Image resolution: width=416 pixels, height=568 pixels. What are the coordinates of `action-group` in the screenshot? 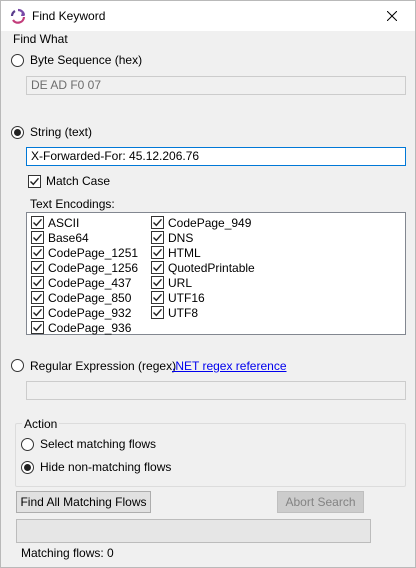 It's located at (210, 455).